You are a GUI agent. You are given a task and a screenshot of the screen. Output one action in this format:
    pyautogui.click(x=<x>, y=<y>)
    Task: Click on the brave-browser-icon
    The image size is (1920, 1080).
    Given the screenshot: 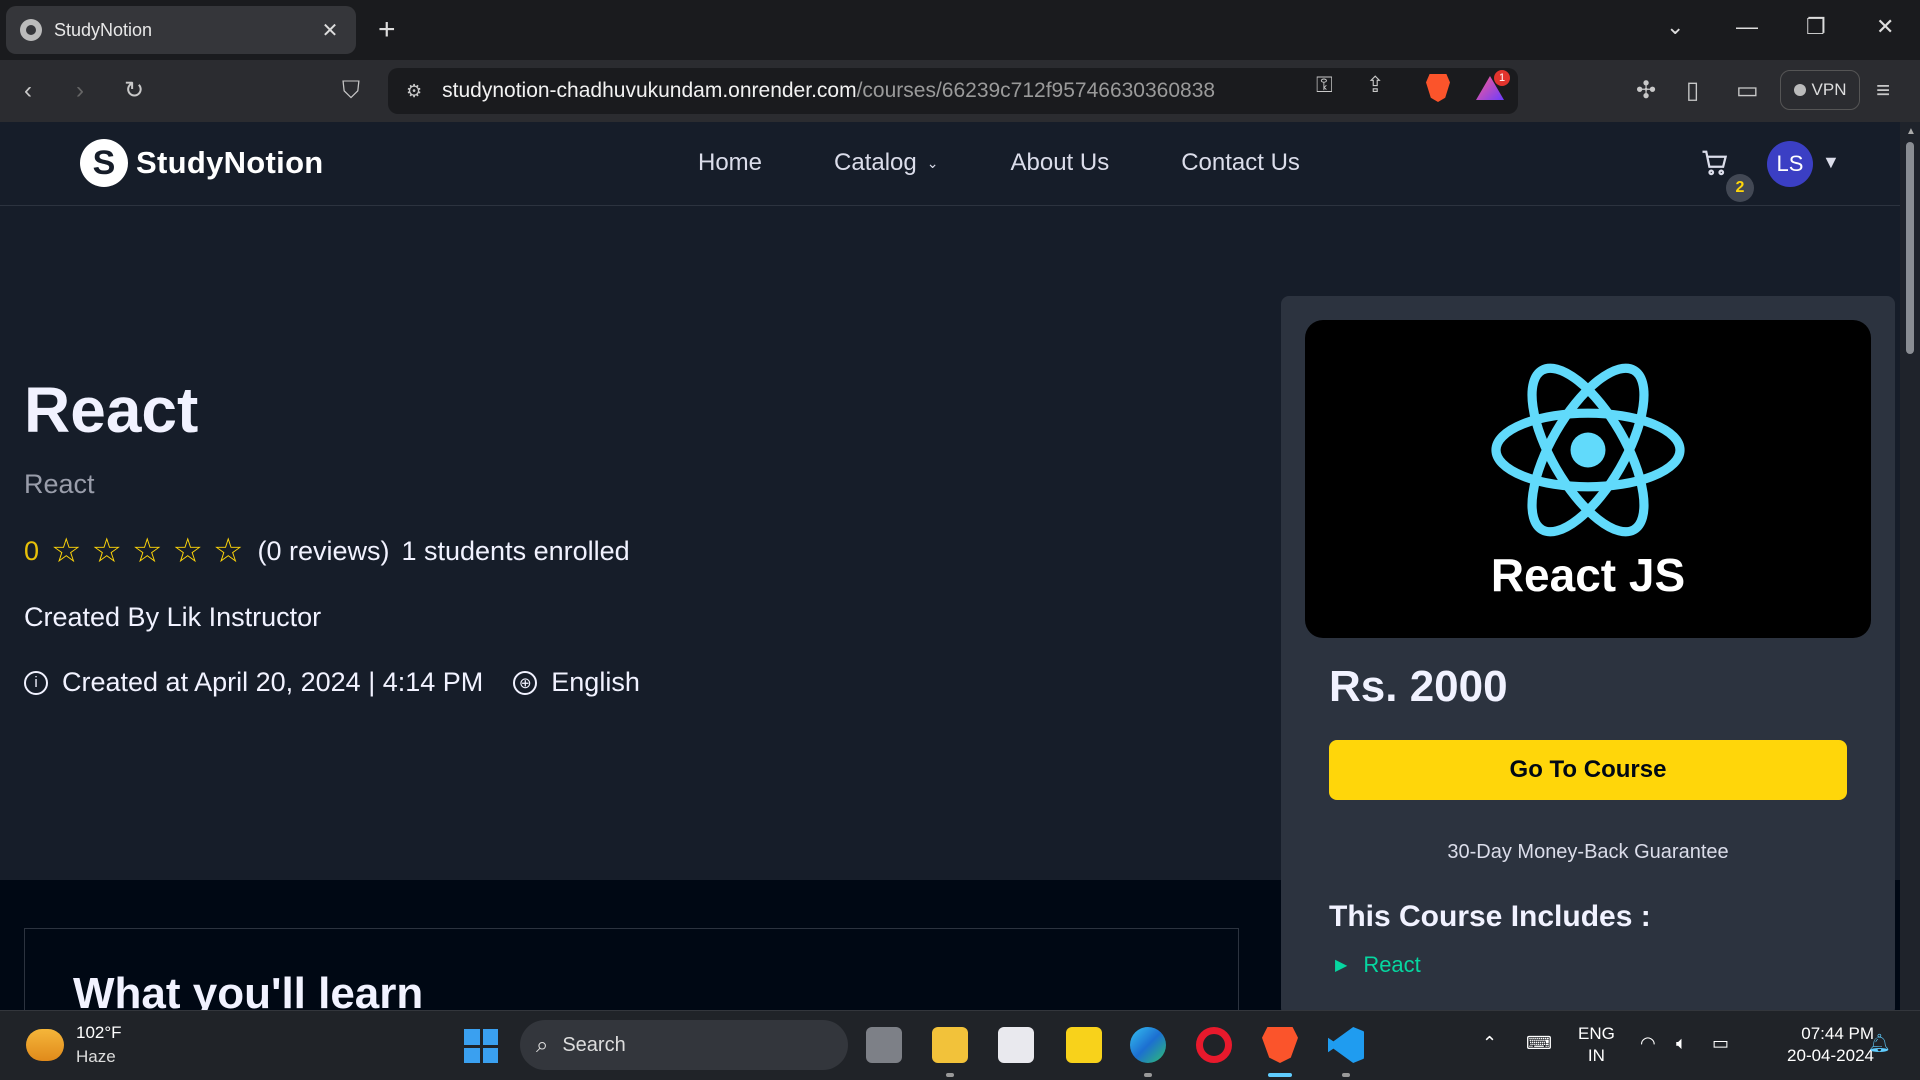 What is the action you would take?
    pyautogui.click(x=1280, y=1045)
    